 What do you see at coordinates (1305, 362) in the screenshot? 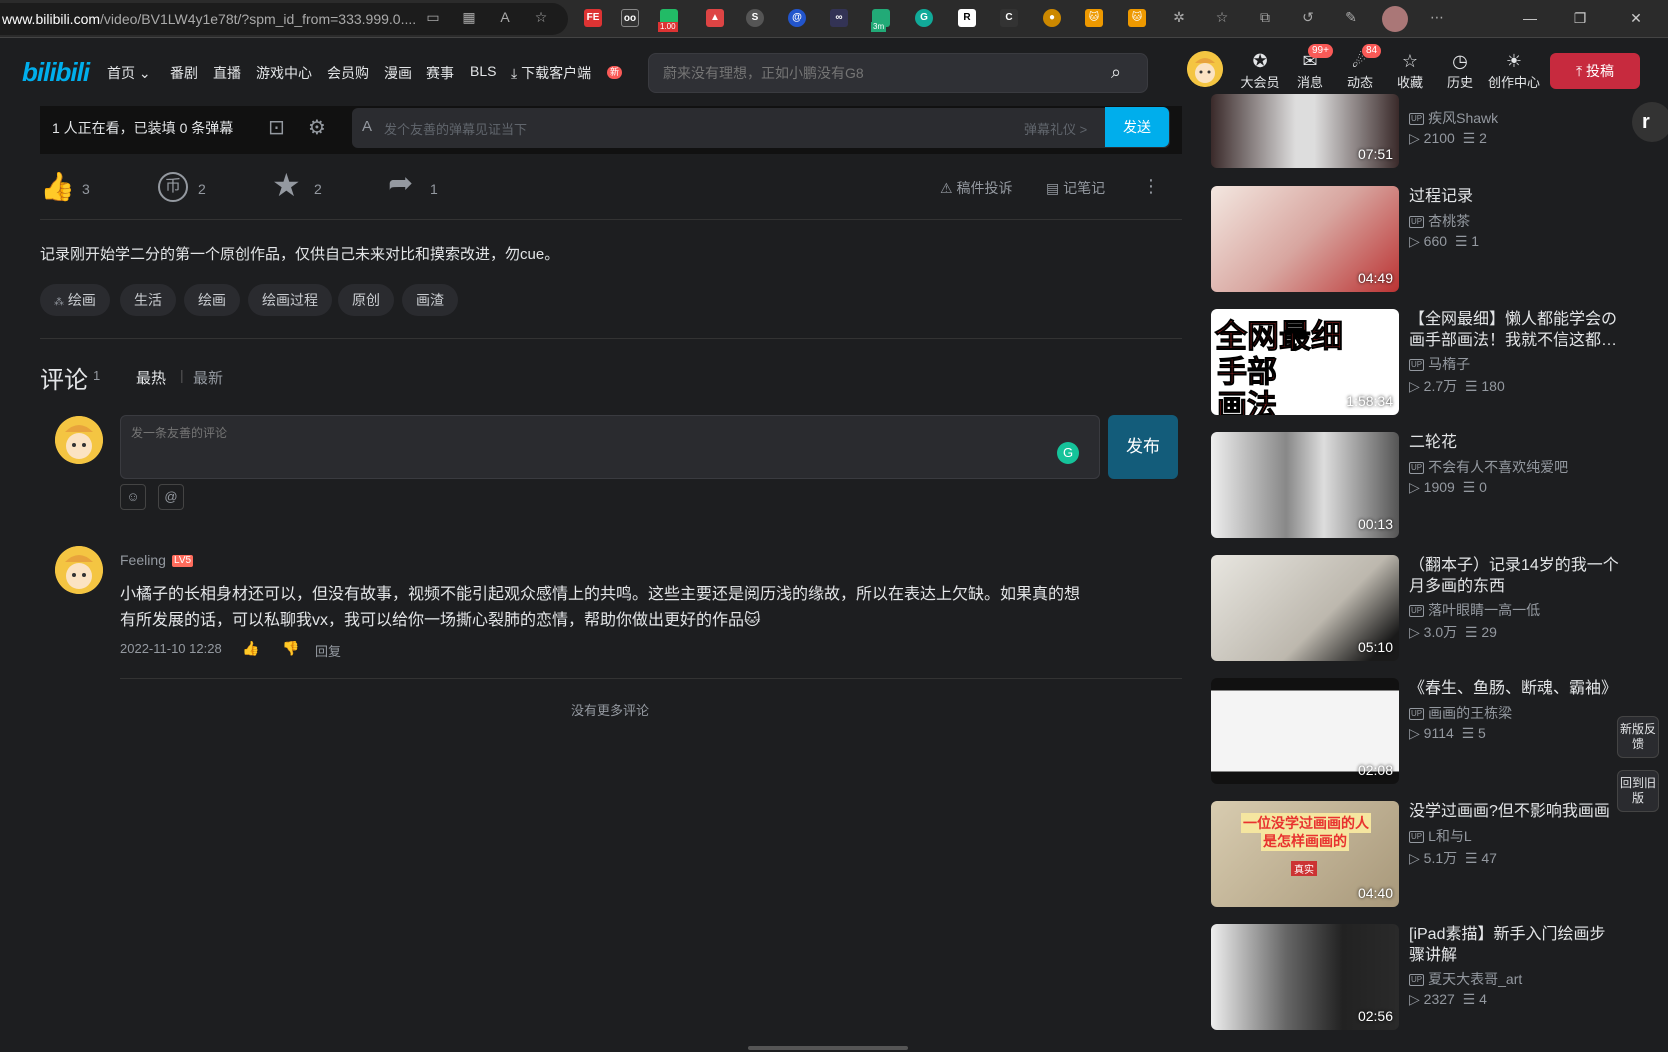
I see `video-thumbnail: 全网最细 手部 画法 1:58:34` at bounding box center [1305, 362].